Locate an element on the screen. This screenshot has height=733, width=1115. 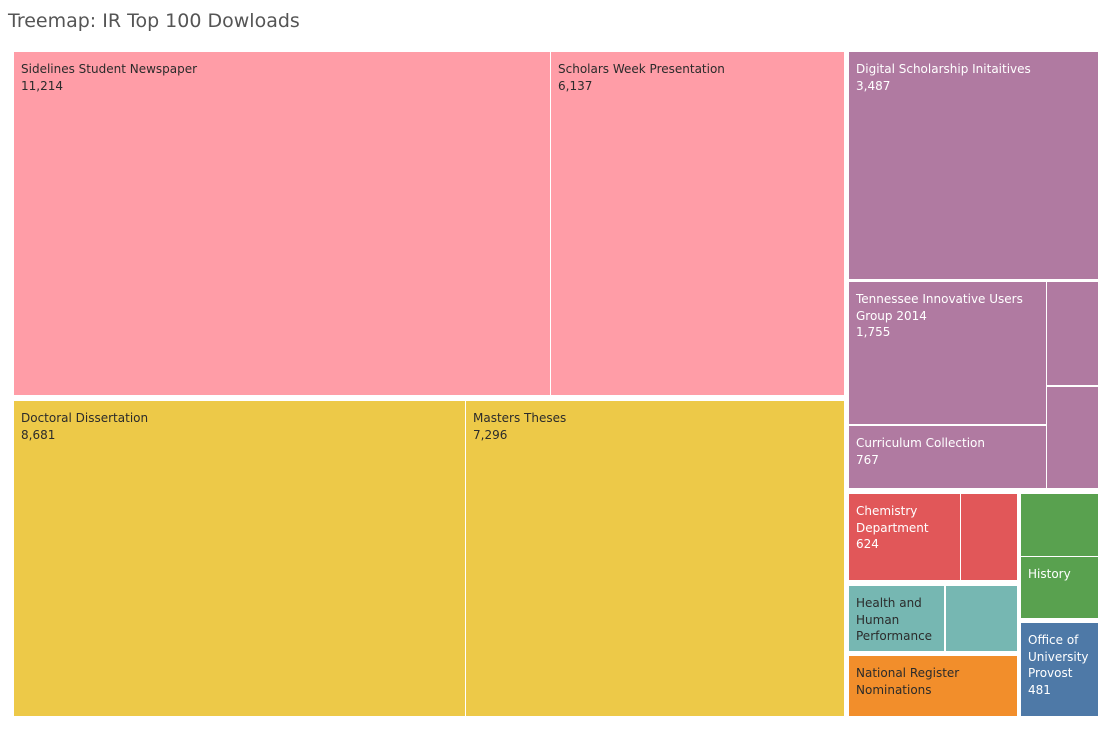
treemap-cell-masters: Masters Theses 7,296 is located at coordinates (655, 558).